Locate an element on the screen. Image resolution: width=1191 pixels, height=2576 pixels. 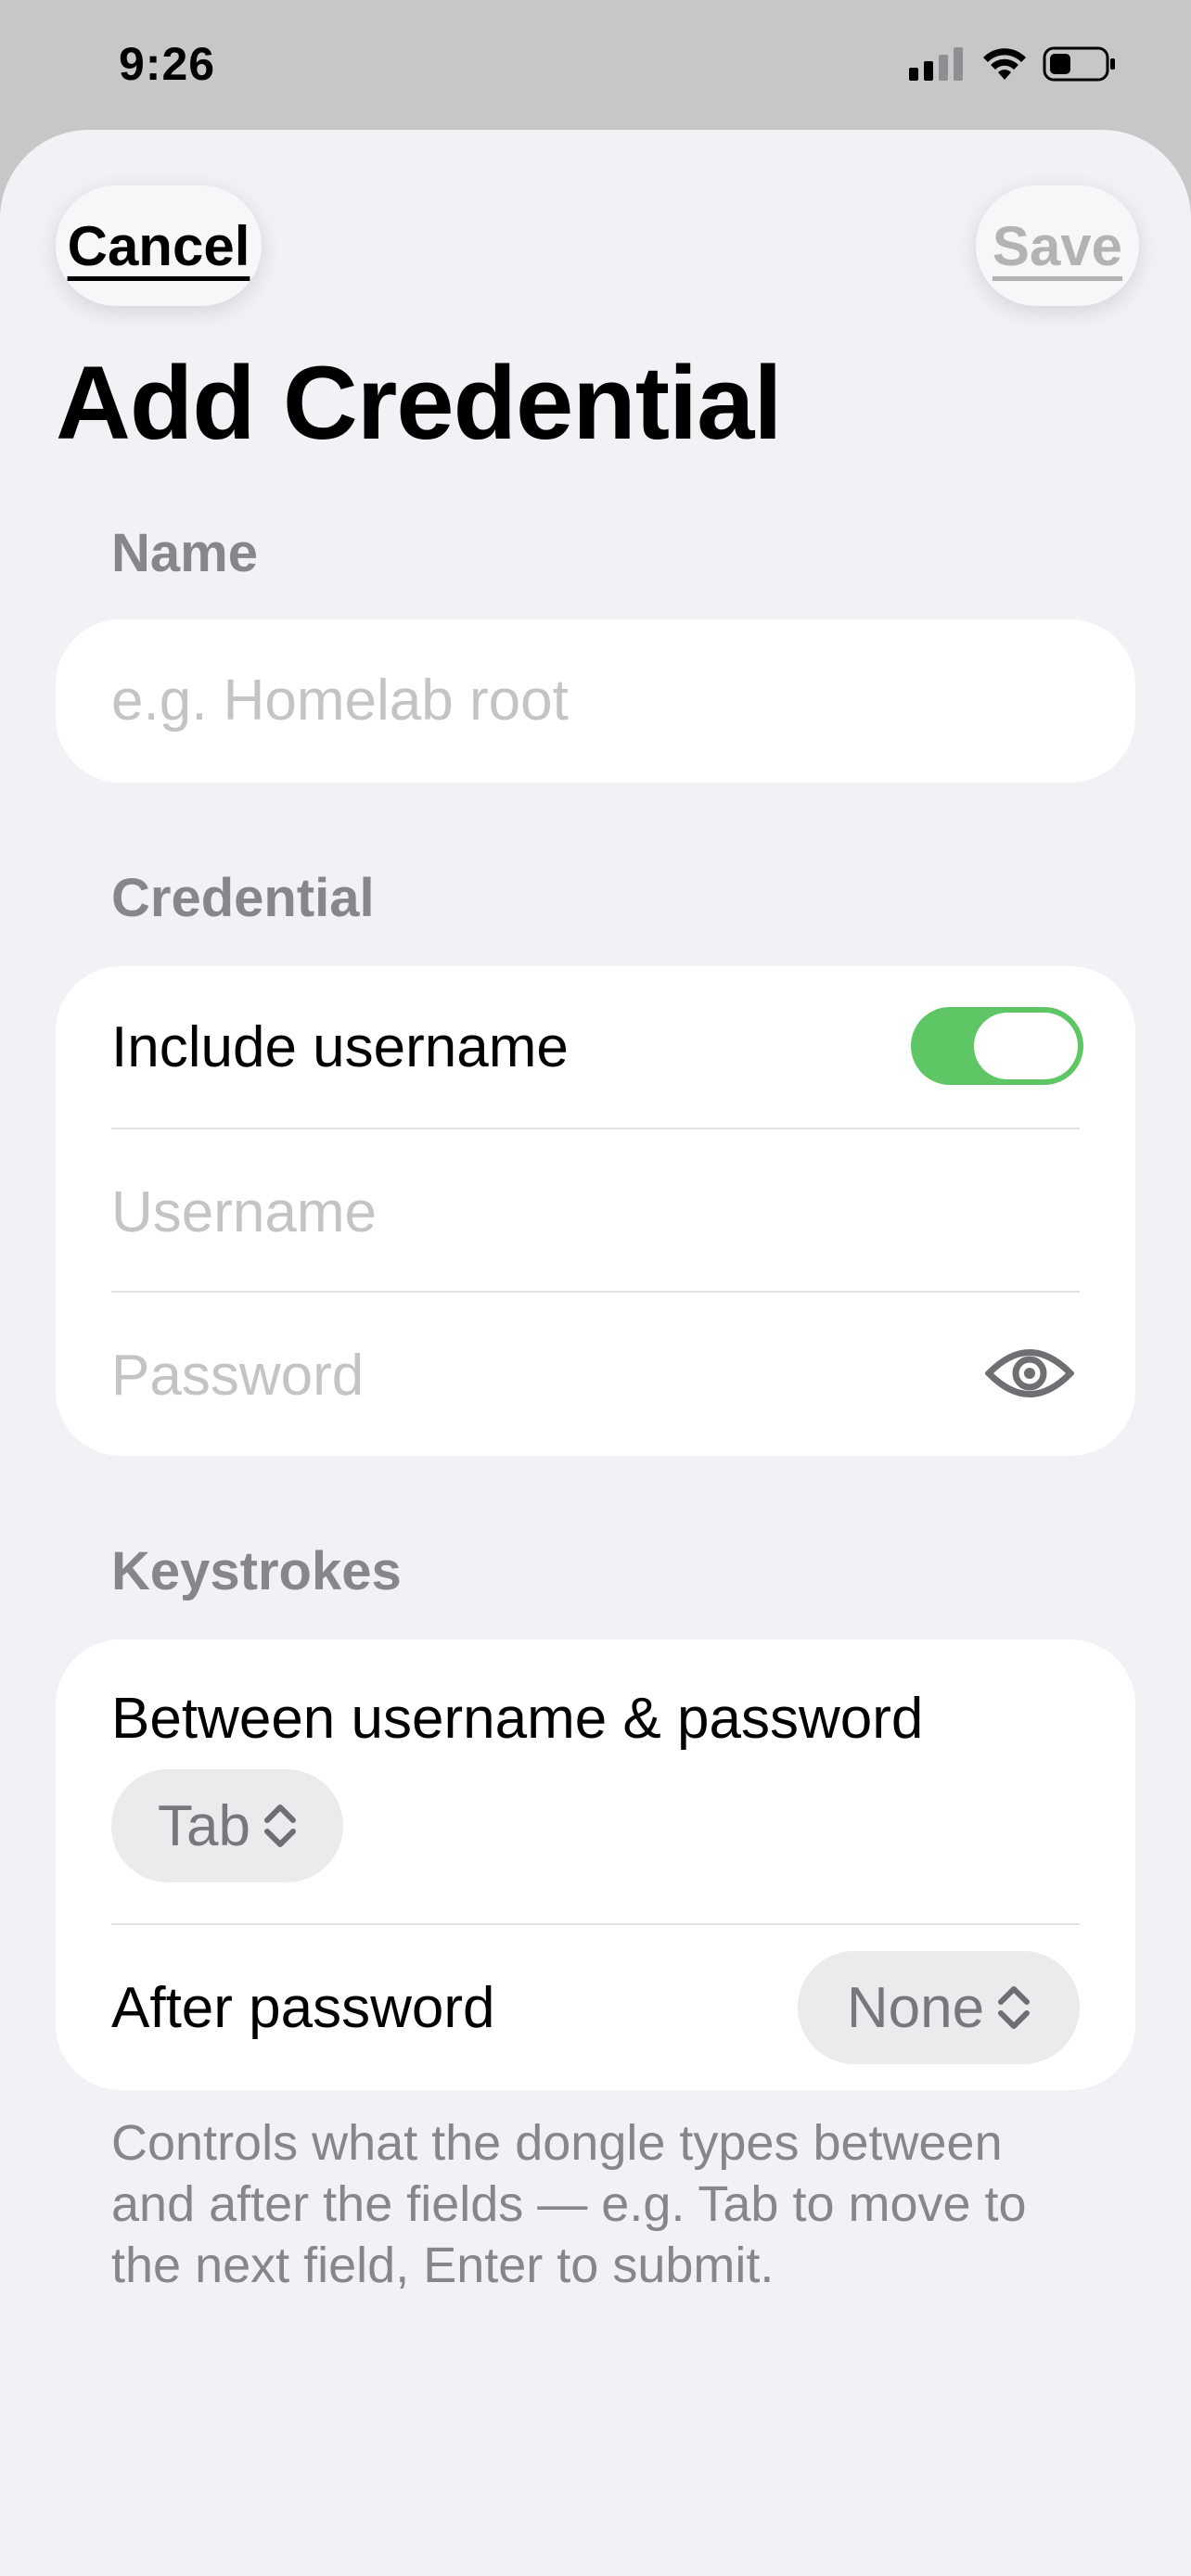
show-password-eye-icon is located at coordinates (1029, 1373).